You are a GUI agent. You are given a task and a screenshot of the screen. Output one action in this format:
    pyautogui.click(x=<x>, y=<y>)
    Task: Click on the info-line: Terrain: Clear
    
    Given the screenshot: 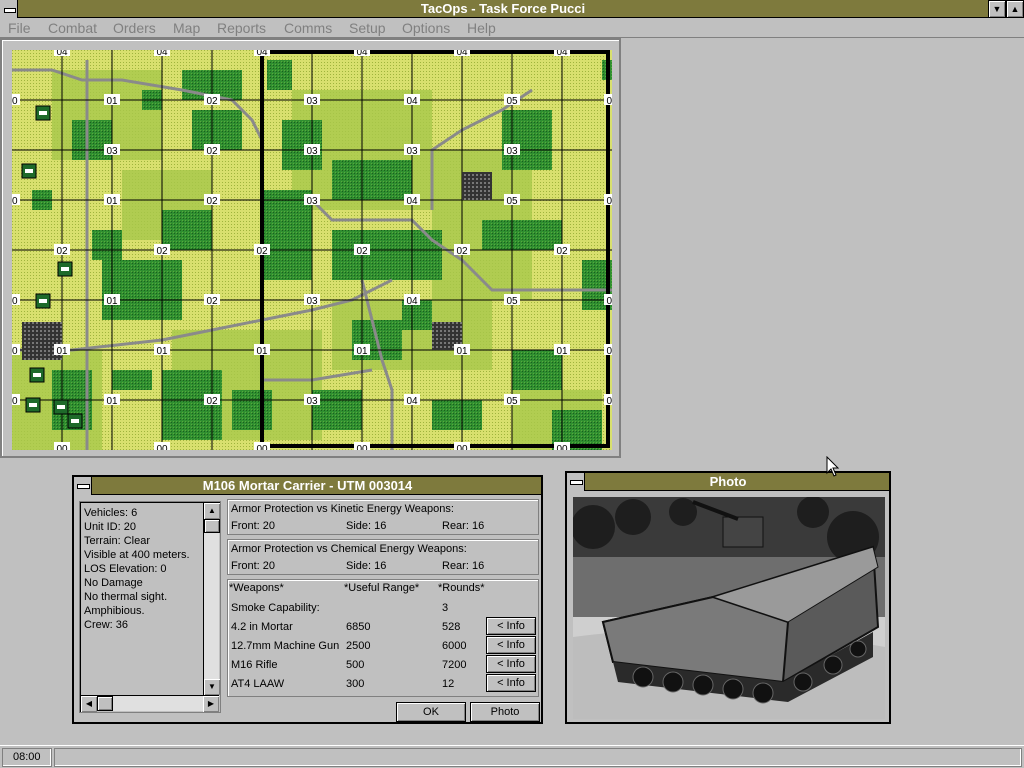 What is the action you would take?
    pyautogui.click(x=117, y=541)
    